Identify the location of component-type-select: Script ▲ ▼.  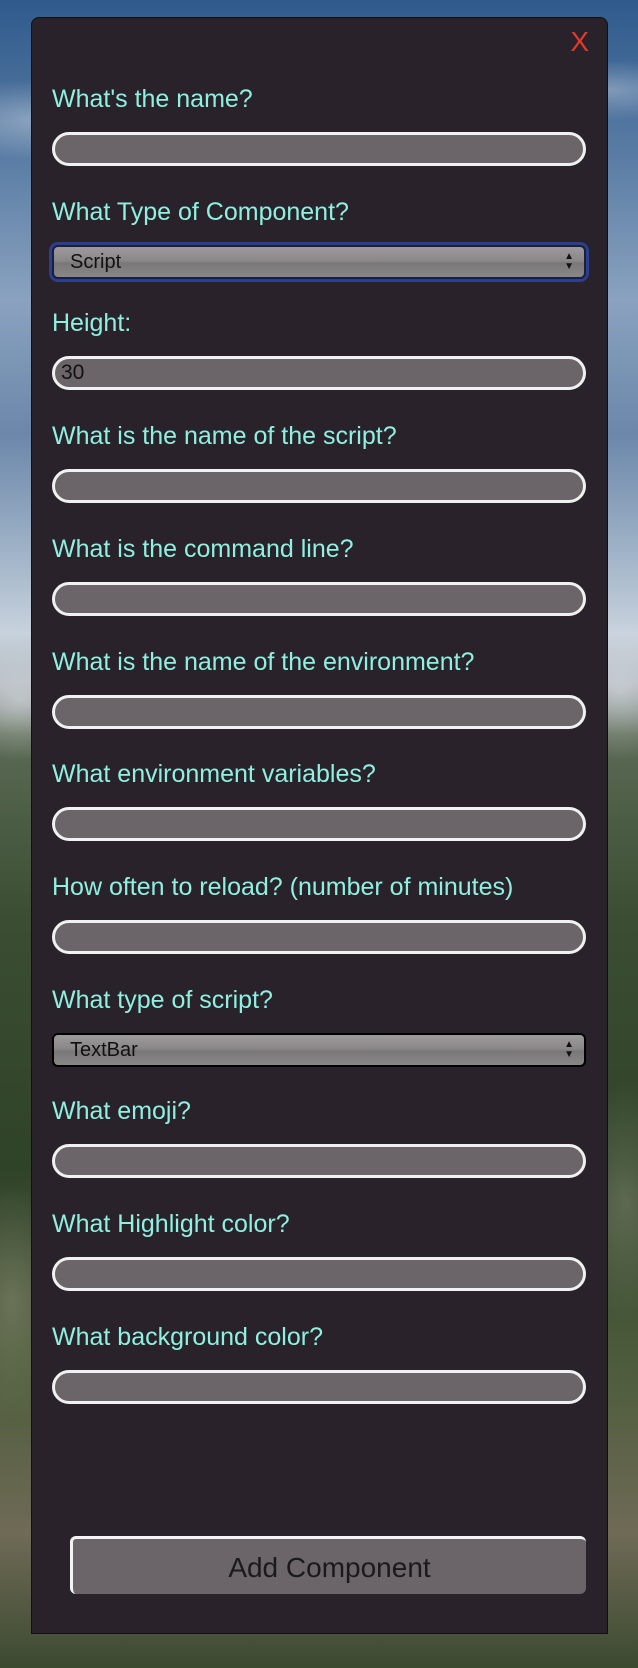
(319, 262).